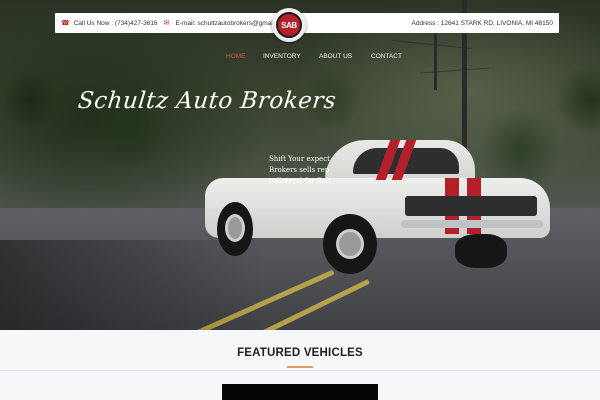 The height and width of the screenshot is (400, 600). What do you see at coordinates (471, 206) in the screenshot?
I see `car-tail` at bounding box center [471, 206].